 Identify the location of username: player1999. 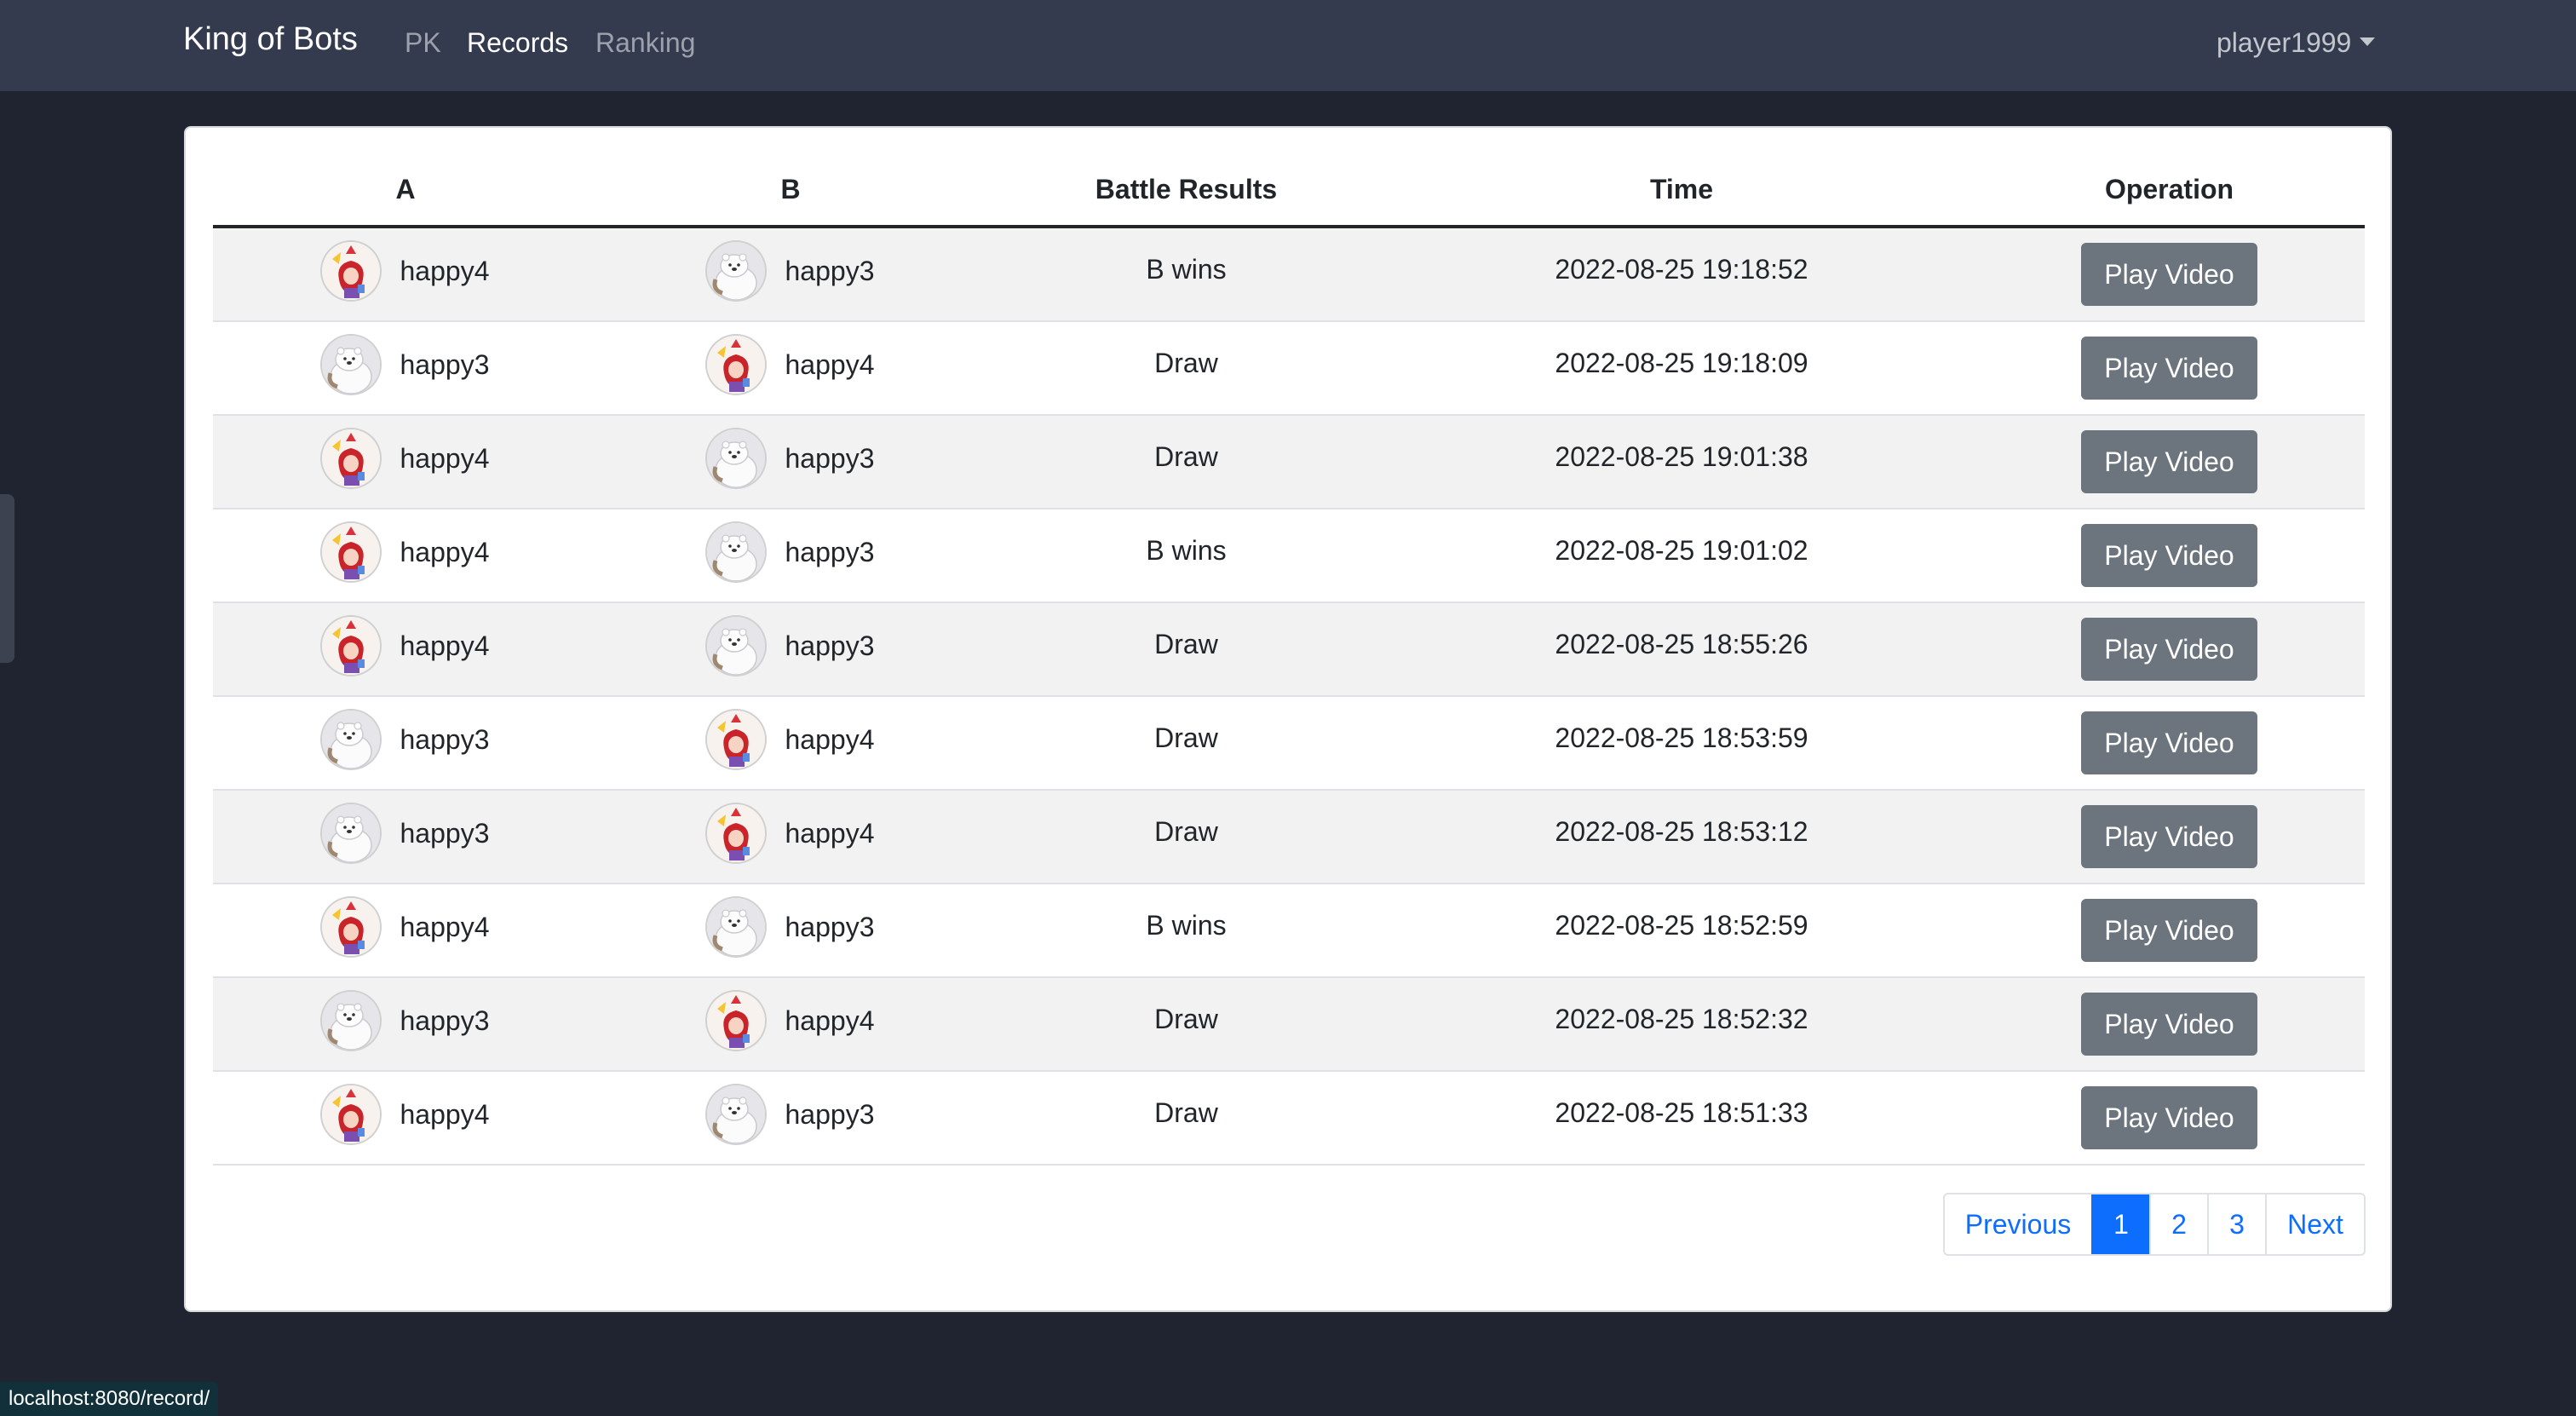
(2284, 42).